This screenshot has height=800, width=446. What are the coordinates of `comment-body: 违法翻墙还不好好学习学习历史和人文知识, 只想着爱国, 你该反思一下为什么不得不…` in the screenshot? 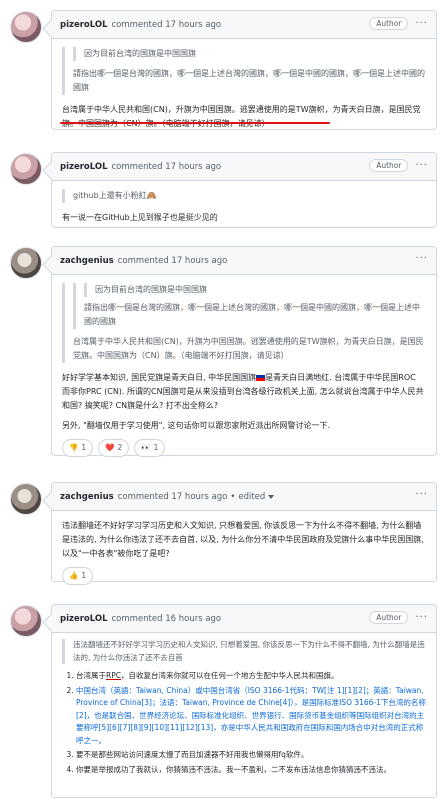 It's located at (243, 539).